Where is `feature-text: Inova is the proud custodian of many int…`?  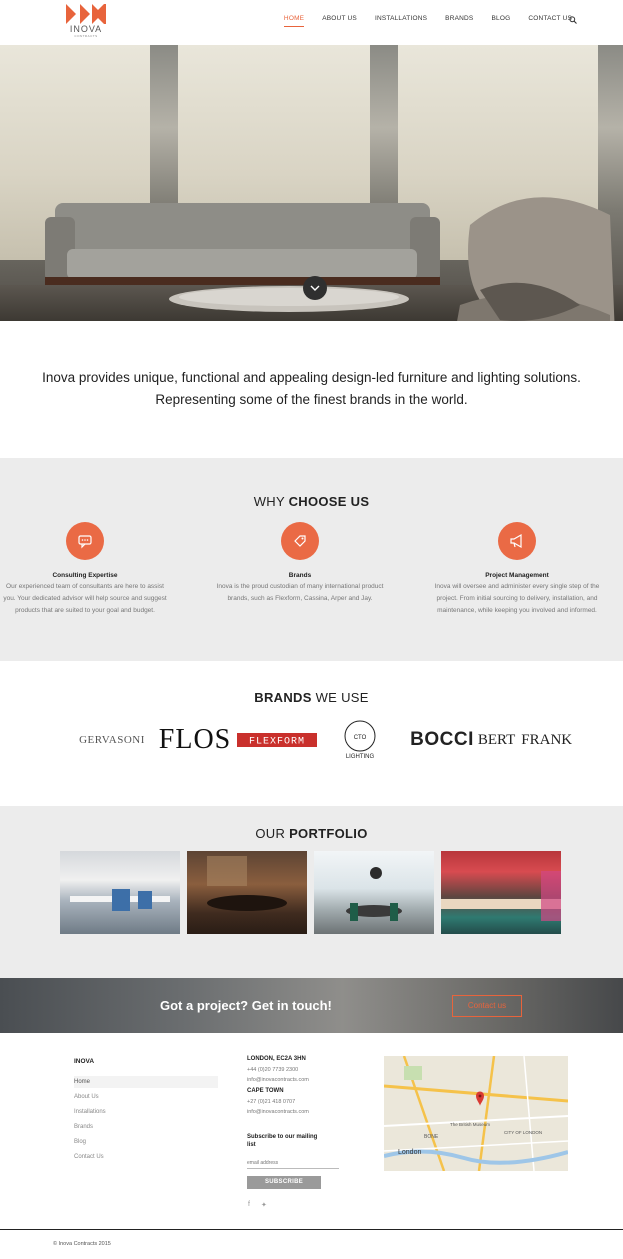 feature-text: Inova is the proud custodian of many int… is located at coordinates (300, 592).